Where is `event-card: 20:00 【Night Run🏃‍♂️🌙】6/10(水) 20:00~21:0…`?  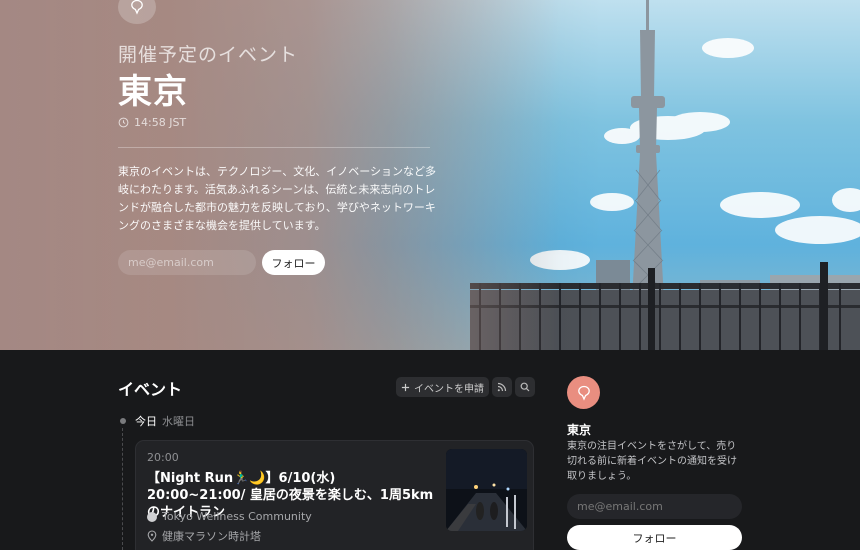
event-card: 20:00 【Night Run🏃‍♂️🌙】6/10(水) 20:00~21:0… is located at coordinates (334, 495).